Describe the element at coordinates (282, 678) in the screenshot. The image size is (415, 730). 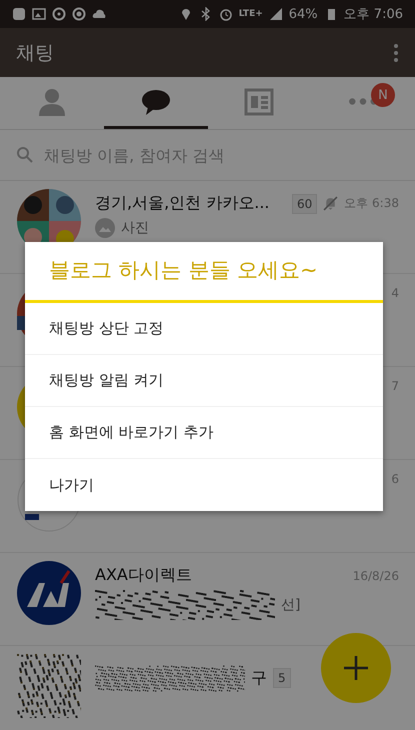
I see `member-count: 5` at that location.